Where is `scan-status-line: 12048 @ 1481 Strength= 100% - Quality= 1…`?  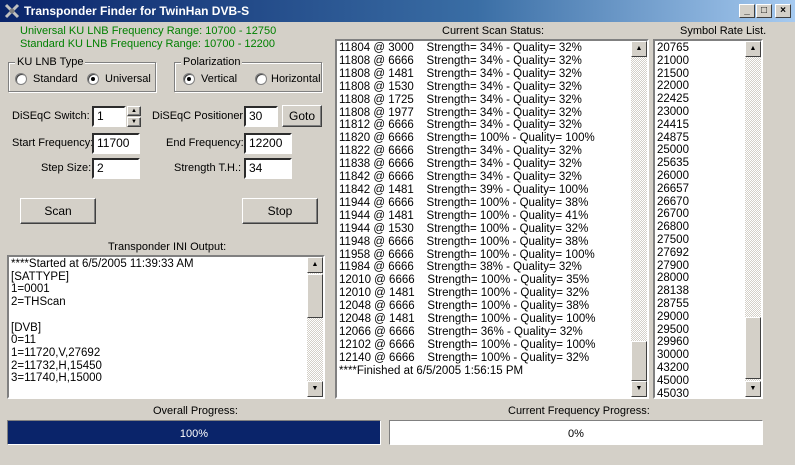 scan-status-line: 12048 @ 1481 Strength= 100% - Quality= 1… is located at coordinates (467, 319).